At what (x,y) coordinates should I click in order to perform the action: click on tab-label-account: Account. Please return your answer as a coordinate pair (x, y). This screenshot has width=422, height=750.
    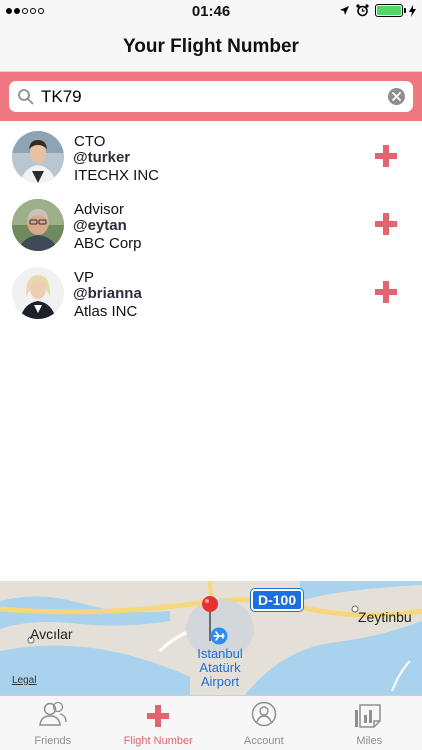
    Looking at the image, I should click on (263, 741).